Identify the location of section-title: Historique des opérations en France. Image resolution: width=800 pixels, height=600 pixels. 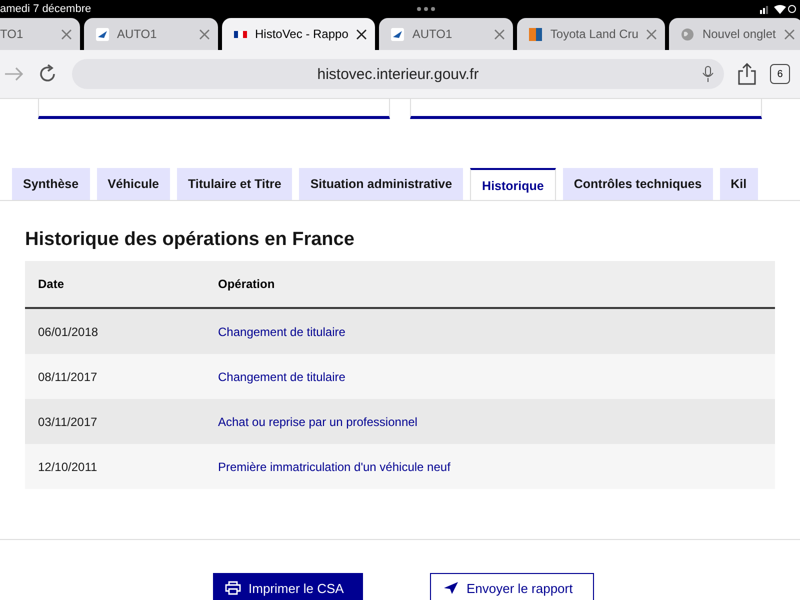
(190, 240).